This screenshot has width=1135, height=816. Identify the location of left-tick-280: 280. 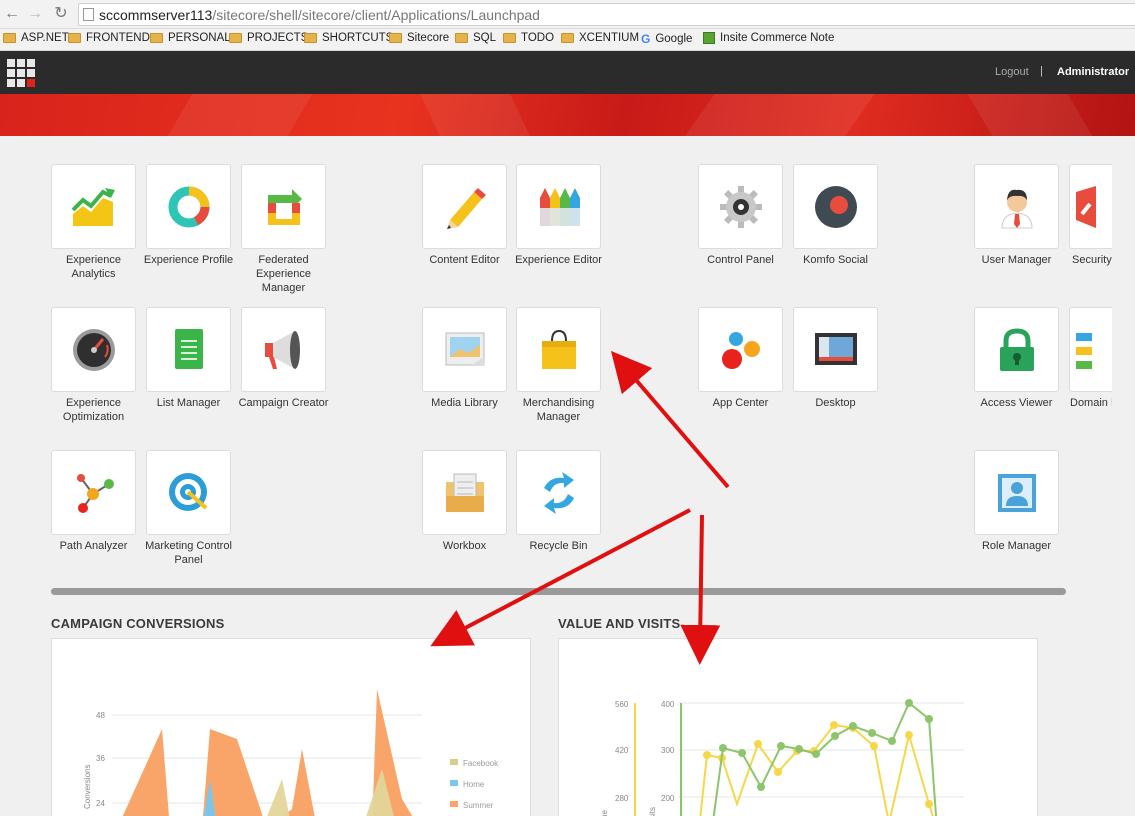
(622, 798).